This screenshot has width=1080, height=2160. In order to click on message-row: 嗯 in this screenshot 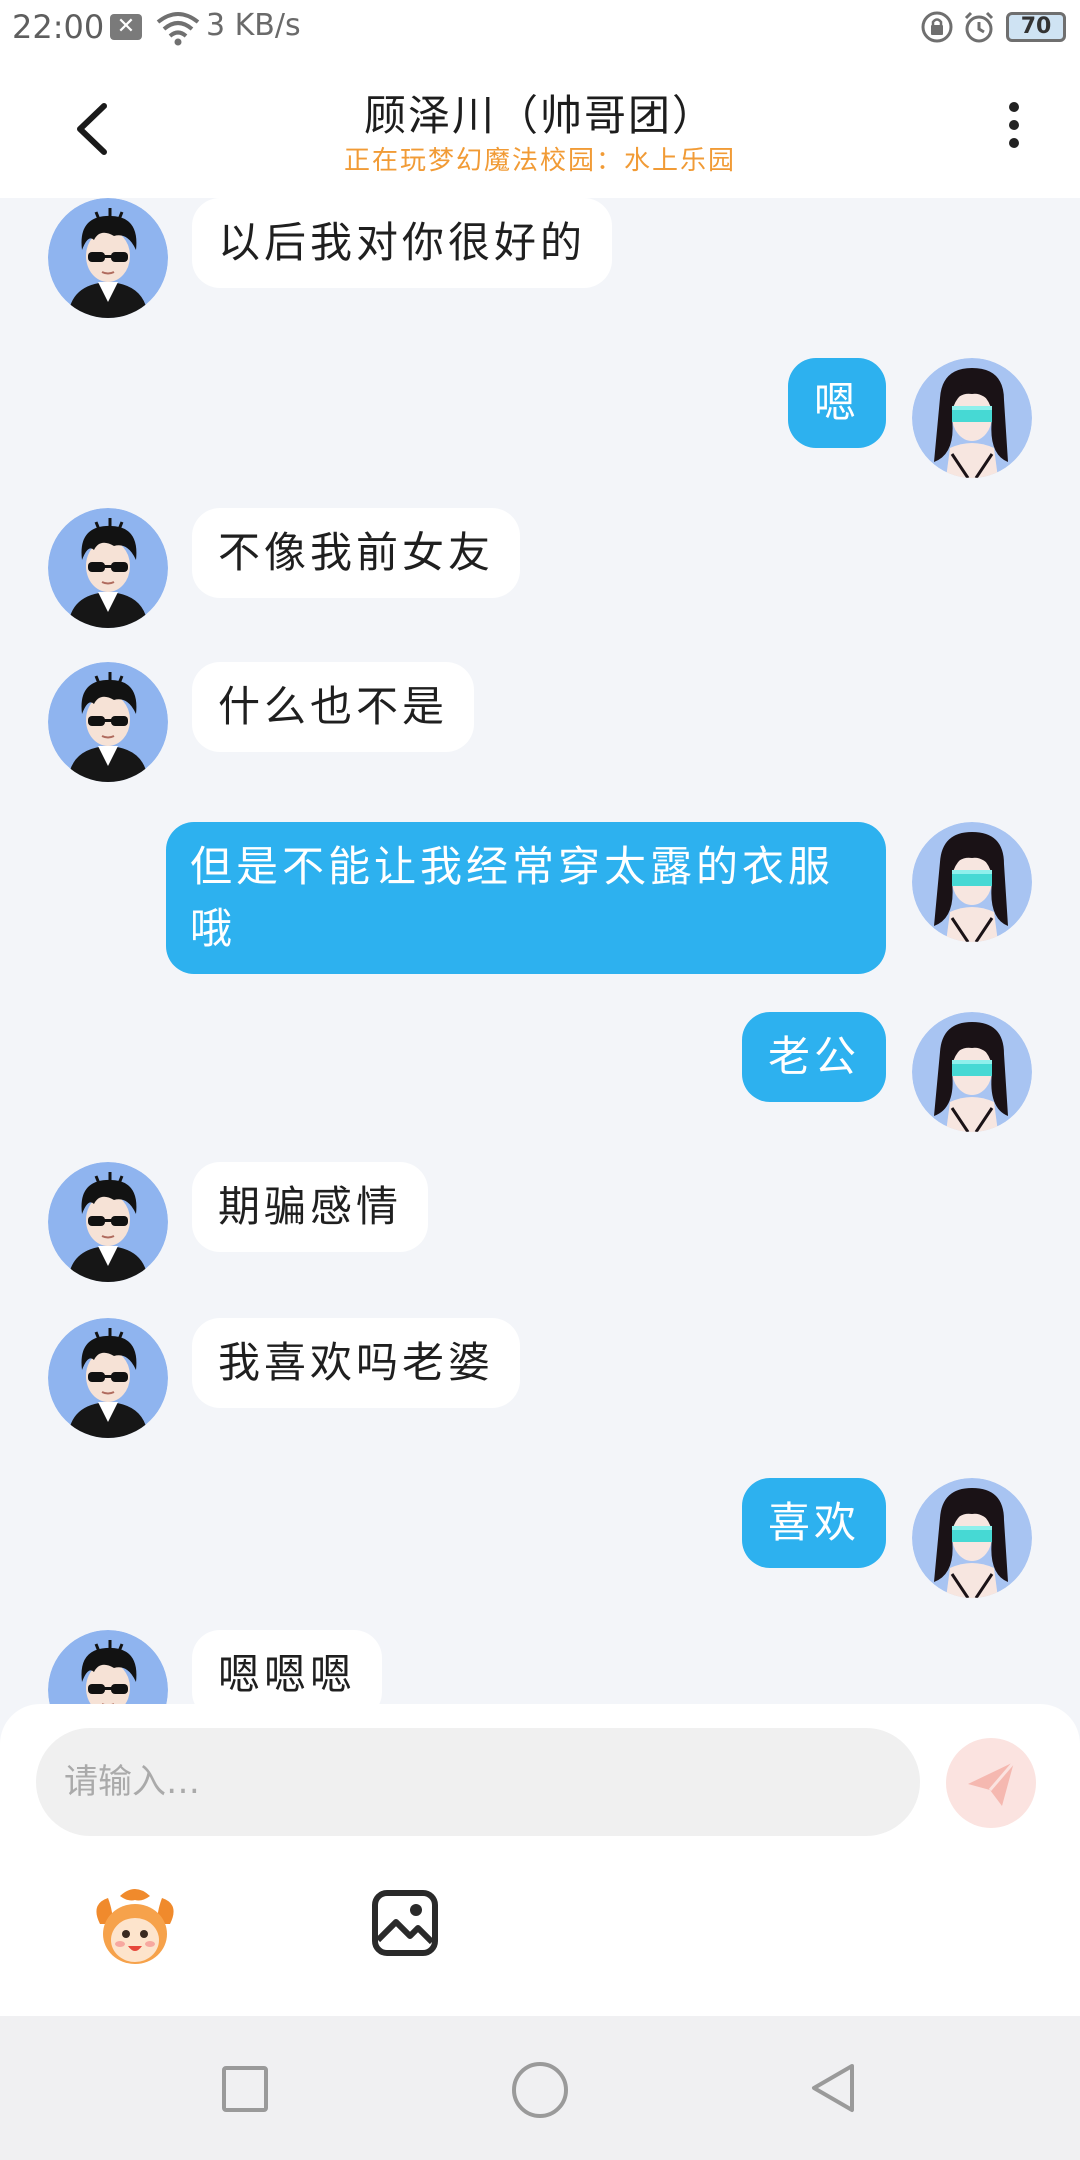, I will do `click(540, 418)`.